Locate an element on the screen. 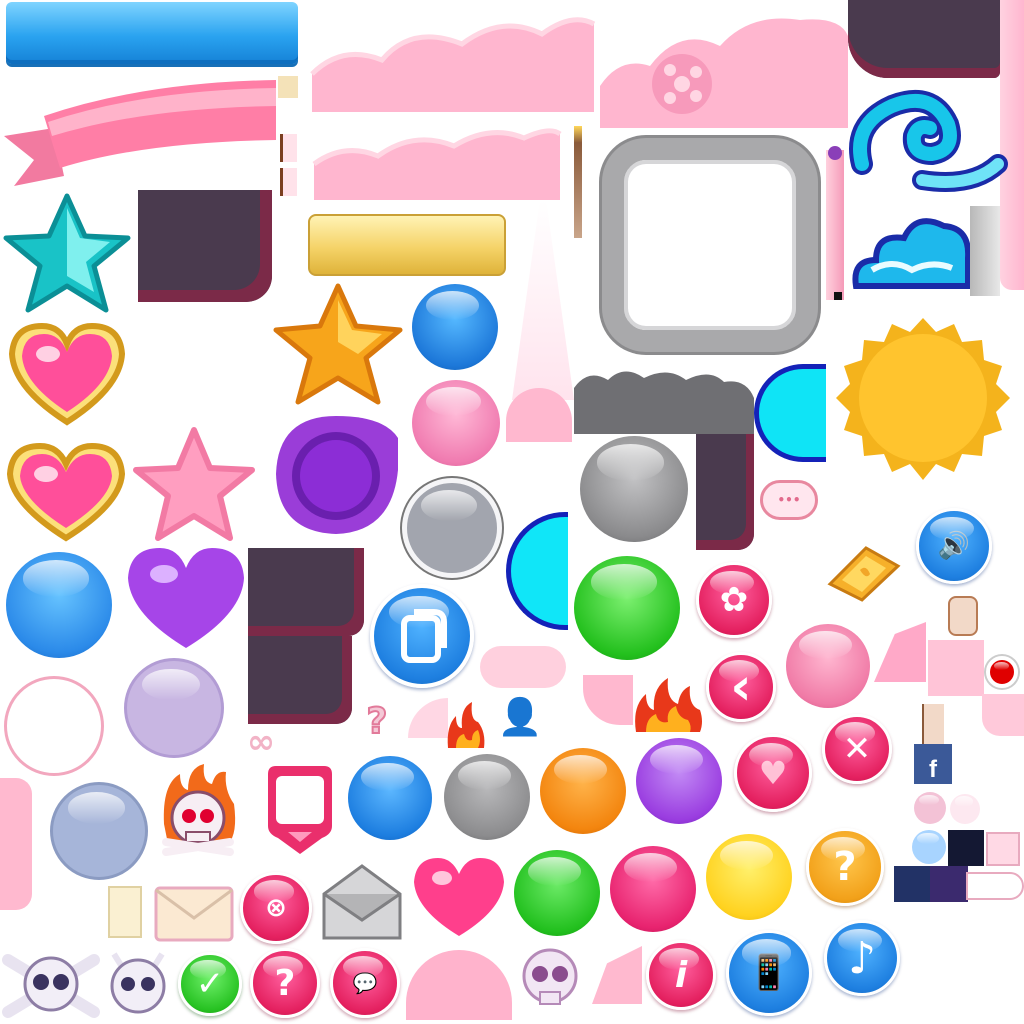 The width and height of the screenshot is (1024, 1024). check-icon: ✓ is located at coordinates (210, 984).